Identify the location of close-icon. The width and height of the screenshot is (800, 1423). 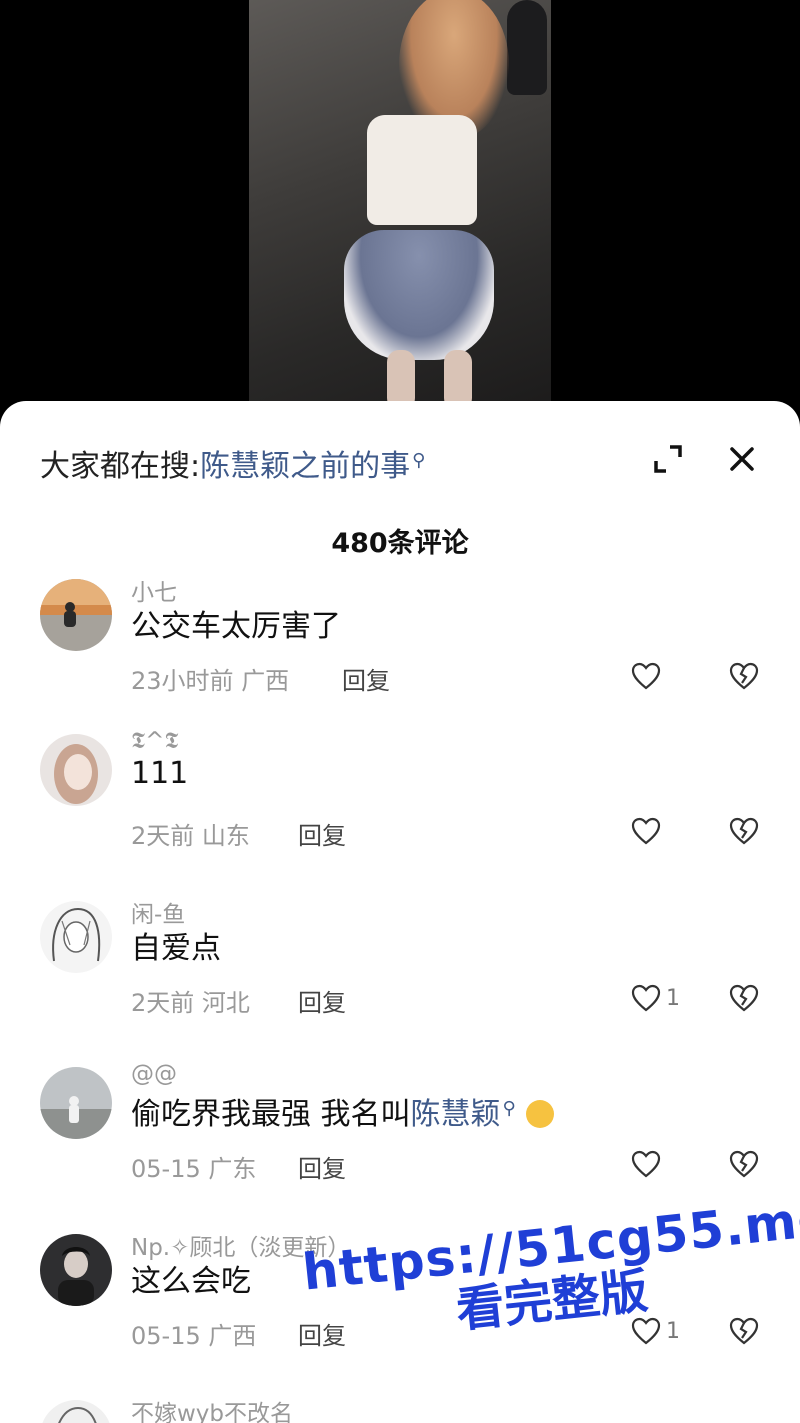
(742, 459).